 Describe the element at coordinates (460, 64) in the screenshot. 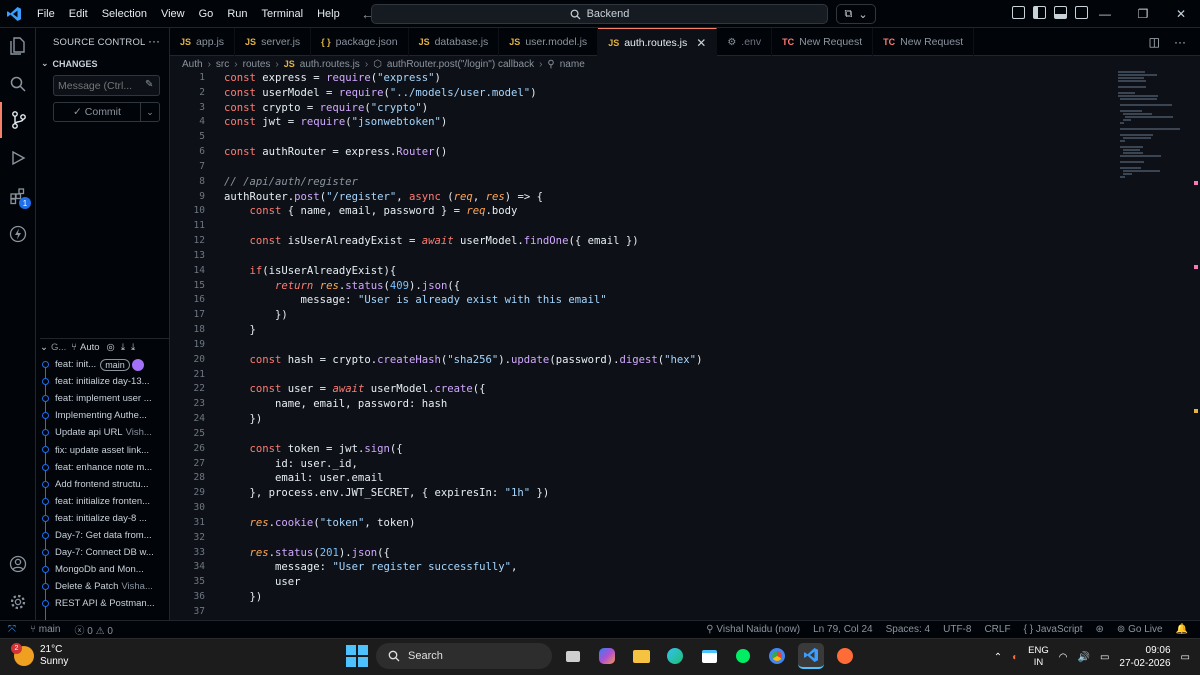

I see `breadcrumb-item: authRouter.post("/login") callback` at that location.